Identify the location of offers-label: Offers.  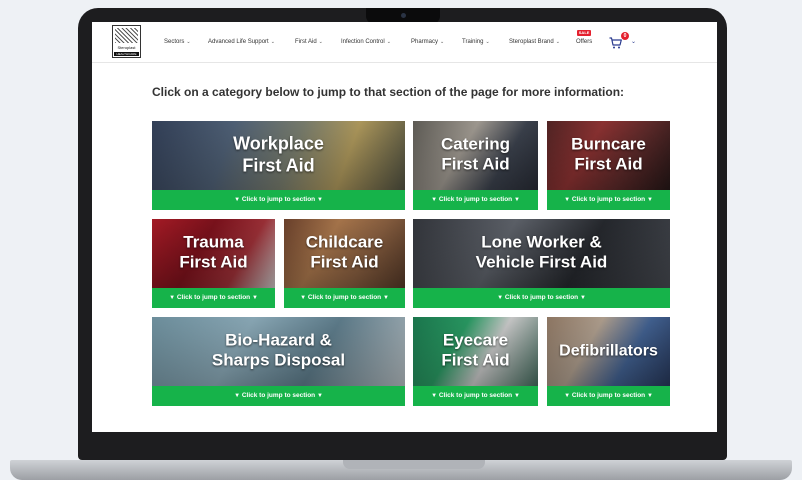
(584, 42).